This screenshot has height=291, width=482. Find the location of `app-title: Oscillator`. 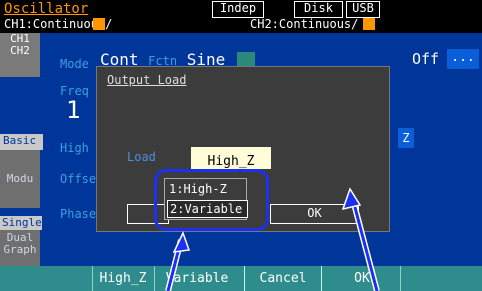

app-title: Oscillator is located at coordinates (46, 9).